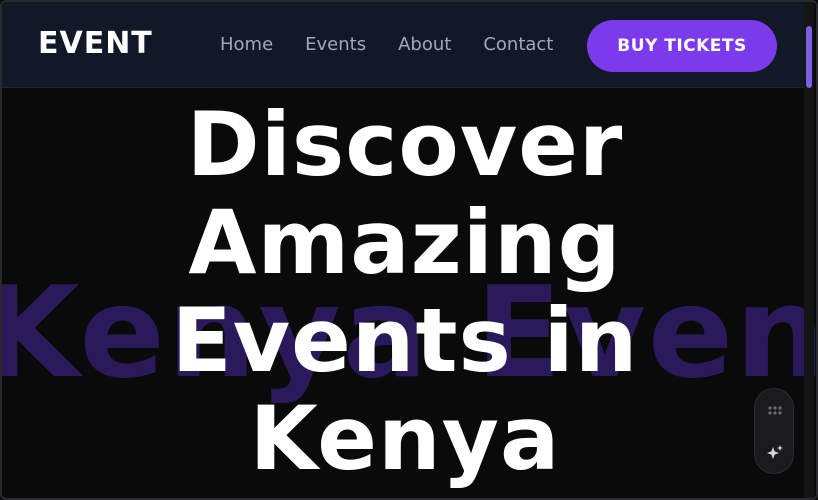 This screenshot has width=818, height=500. Describe the element at coordinates (386, 44) in the screenshot. I see `nav-links: Home Events About Contact` at that location.